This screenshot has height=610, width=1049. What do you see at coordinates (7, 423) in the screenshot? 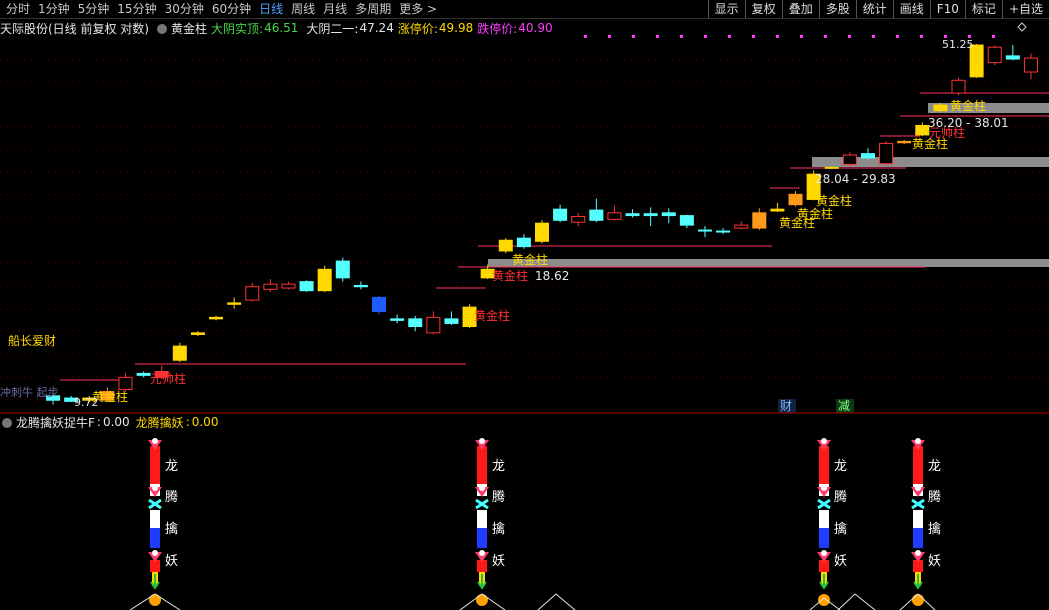
I see `indicator-settings-icon` at bounding box center [7, 423].